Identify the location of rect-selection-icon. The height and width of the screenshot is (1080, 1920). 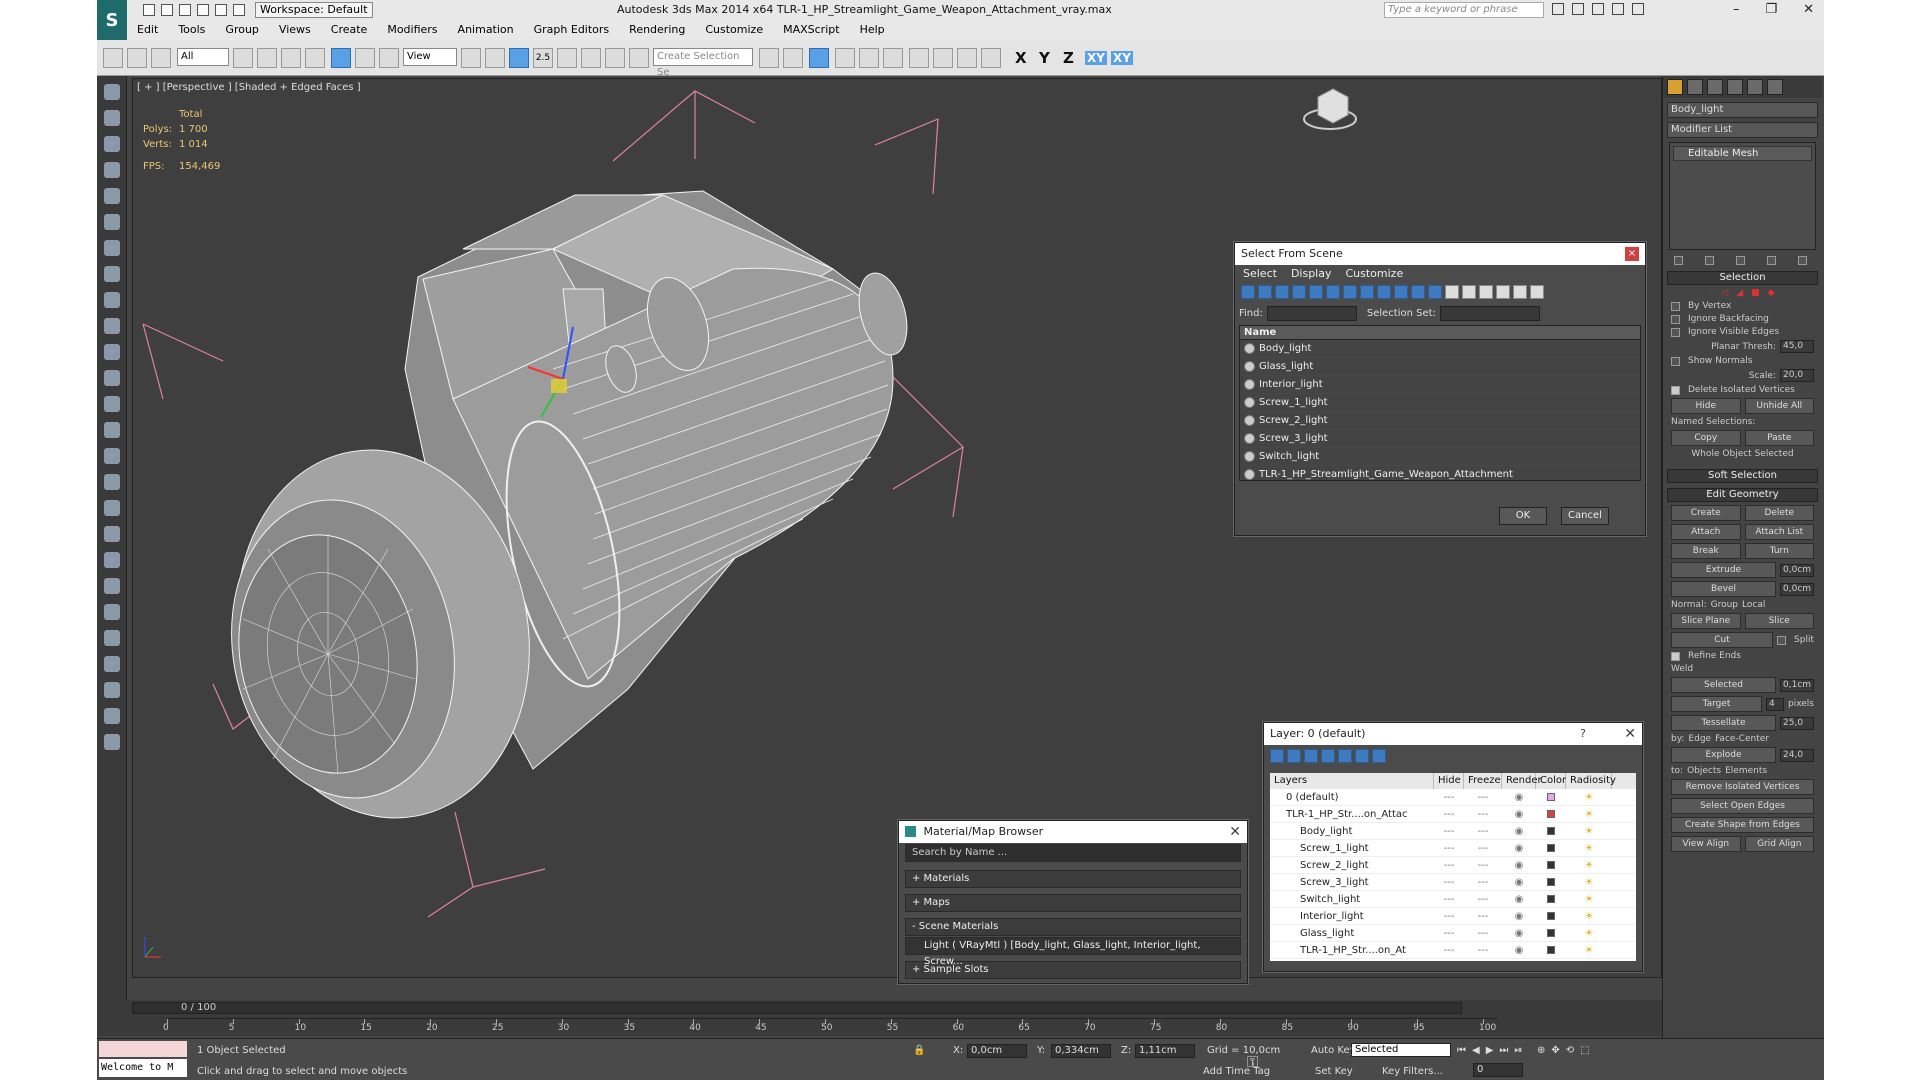
(291, 58).